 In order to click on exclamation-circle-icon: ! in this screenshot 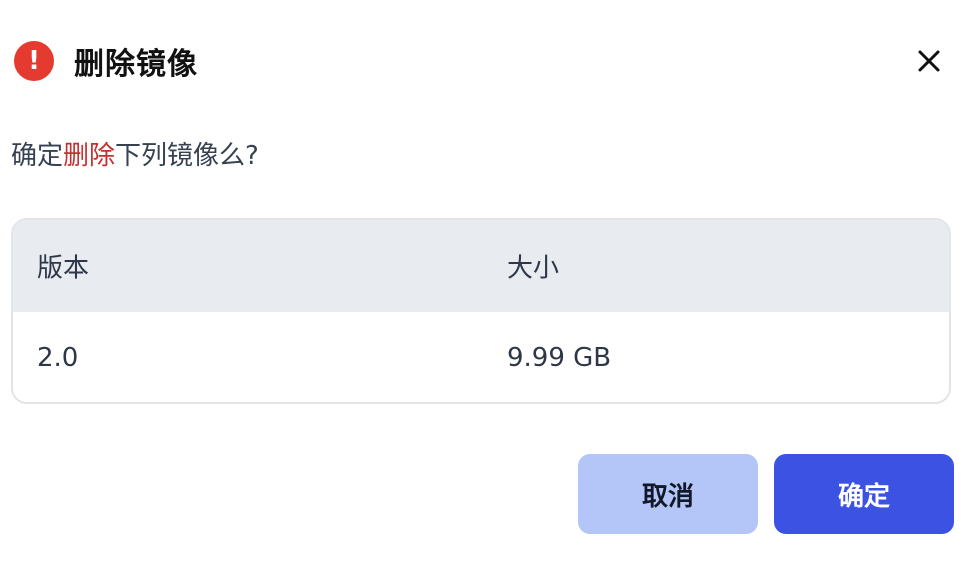, I will do `click(34, 61)`.